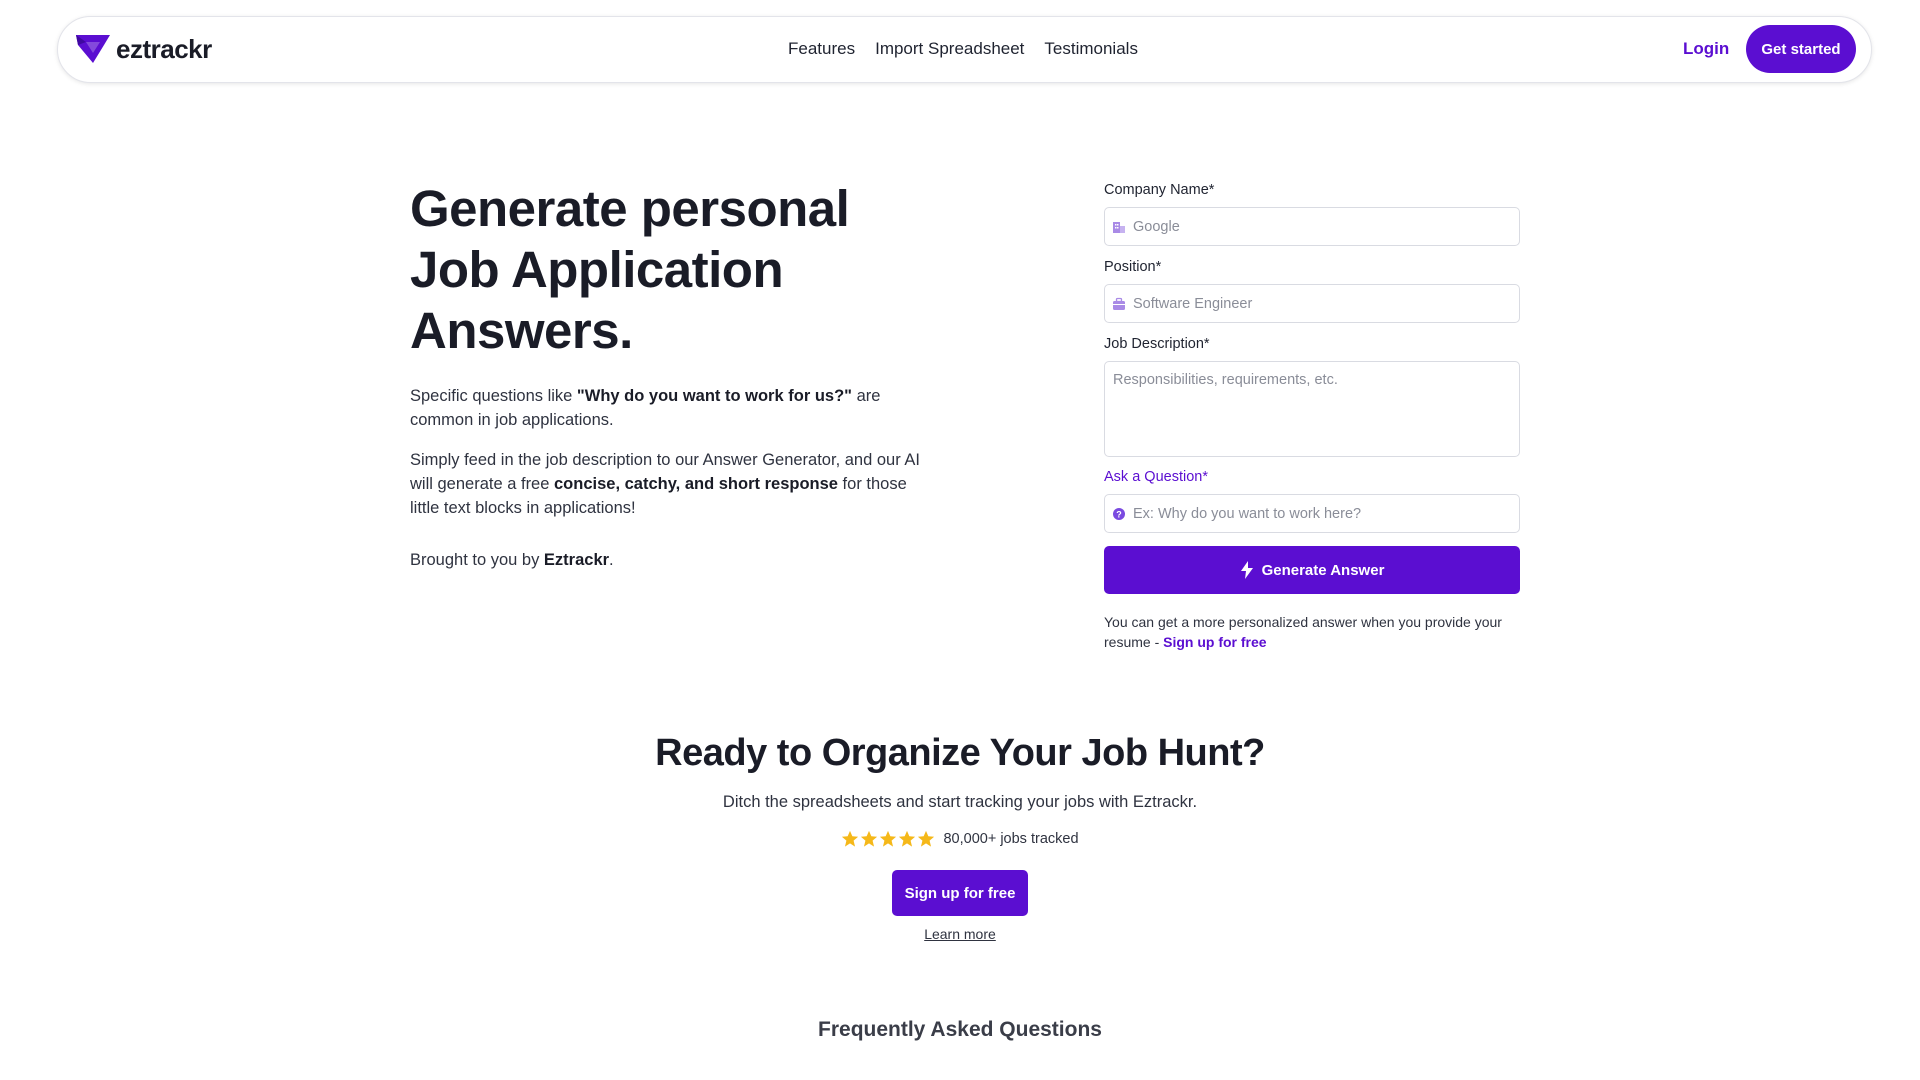 This screenshot has width=1920, height=1080. I want to click on nav-link-import-spreadsheet: Import Spreadsheet, so click(949, 49).